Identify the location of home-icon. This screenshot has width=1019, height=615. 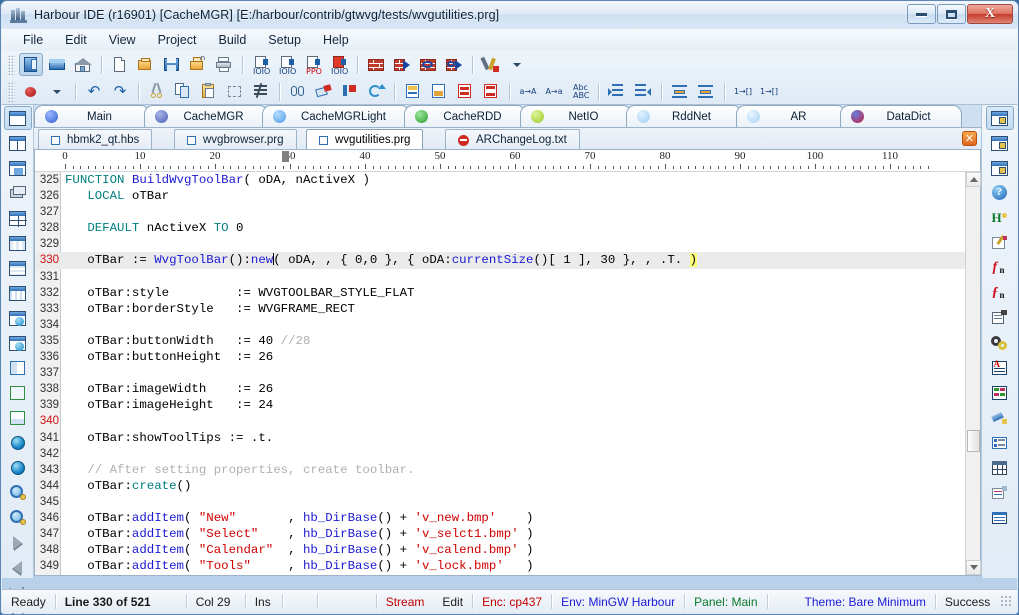
(83, 64).